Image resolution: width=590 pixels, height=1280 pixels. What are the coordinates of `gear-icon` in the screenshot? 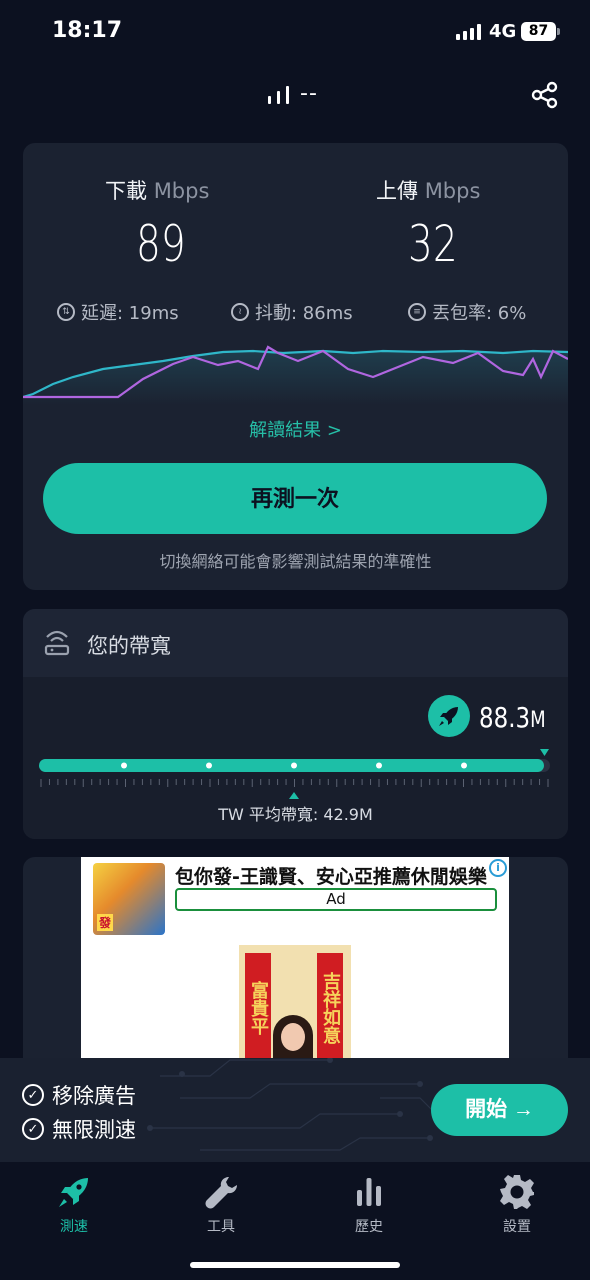 It's located at (517, 1192).